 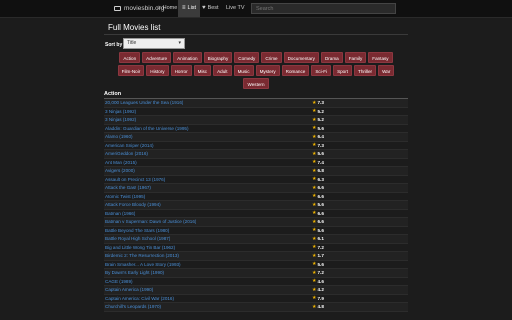 What do you see at coordinates (210, 8) in the screenshot?
I see `nav-best: ♥ Best` at bounding box center [210, 8].